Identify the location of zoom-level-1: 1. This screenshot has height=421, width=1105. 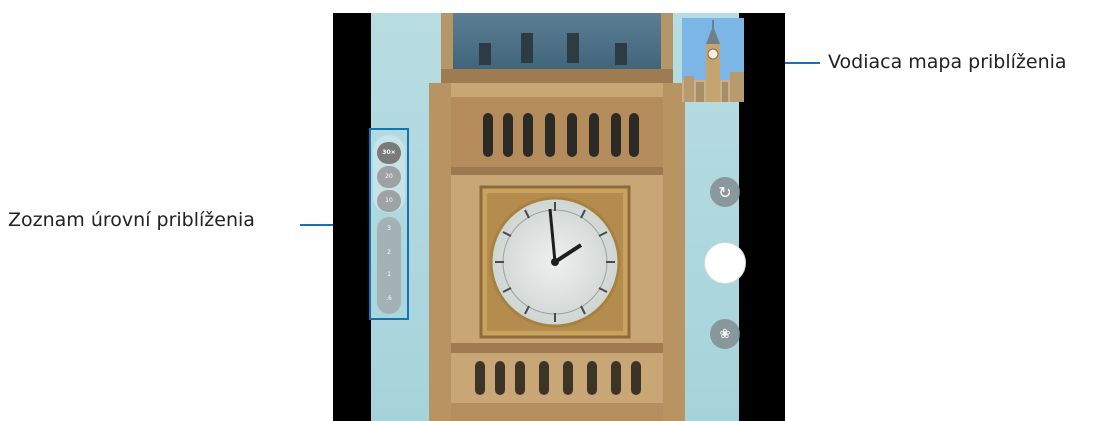
(389, 275).